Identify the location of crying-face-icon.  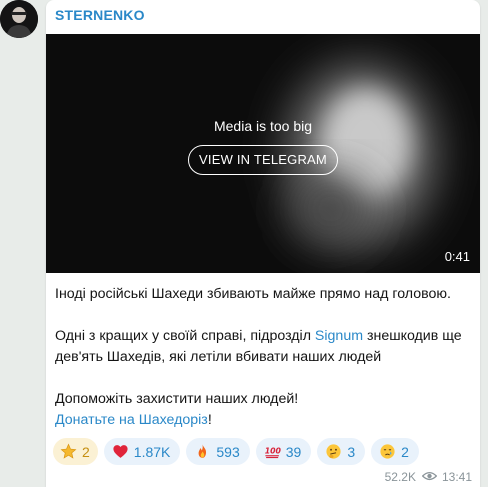
(387, 451).